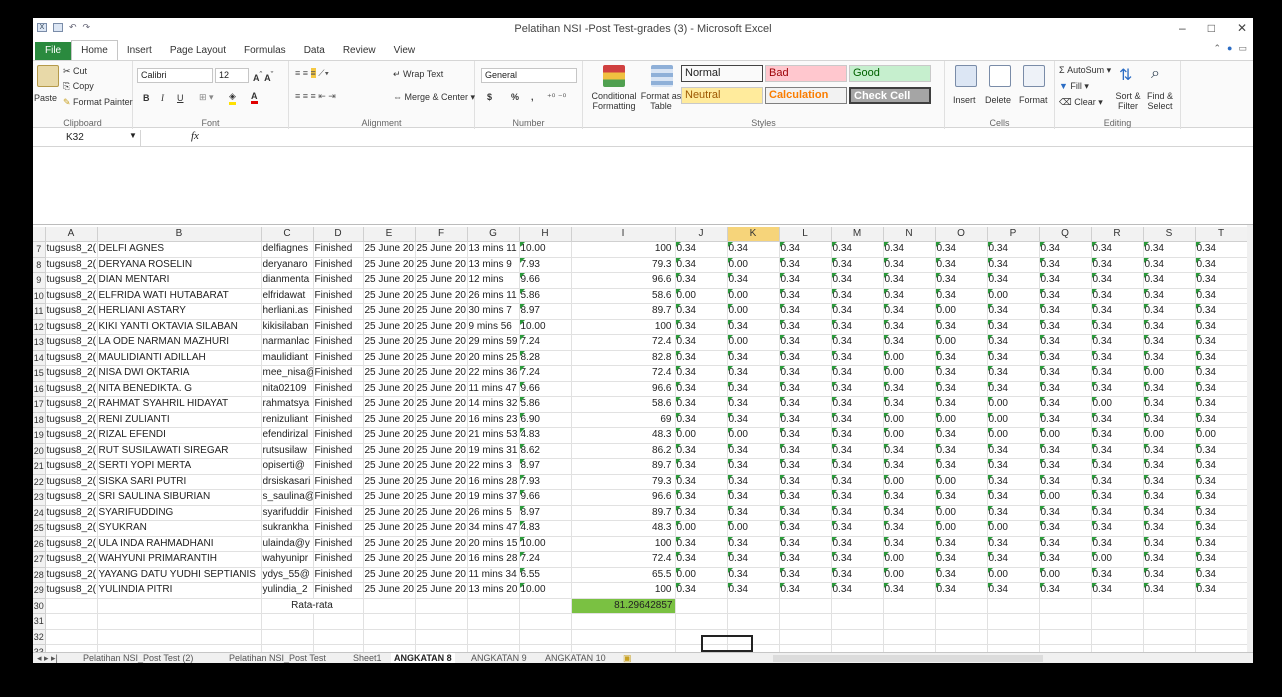  Describe the element at coordinates (964, 100) in the screenshot. I see `insert-button: Insert` at that location.